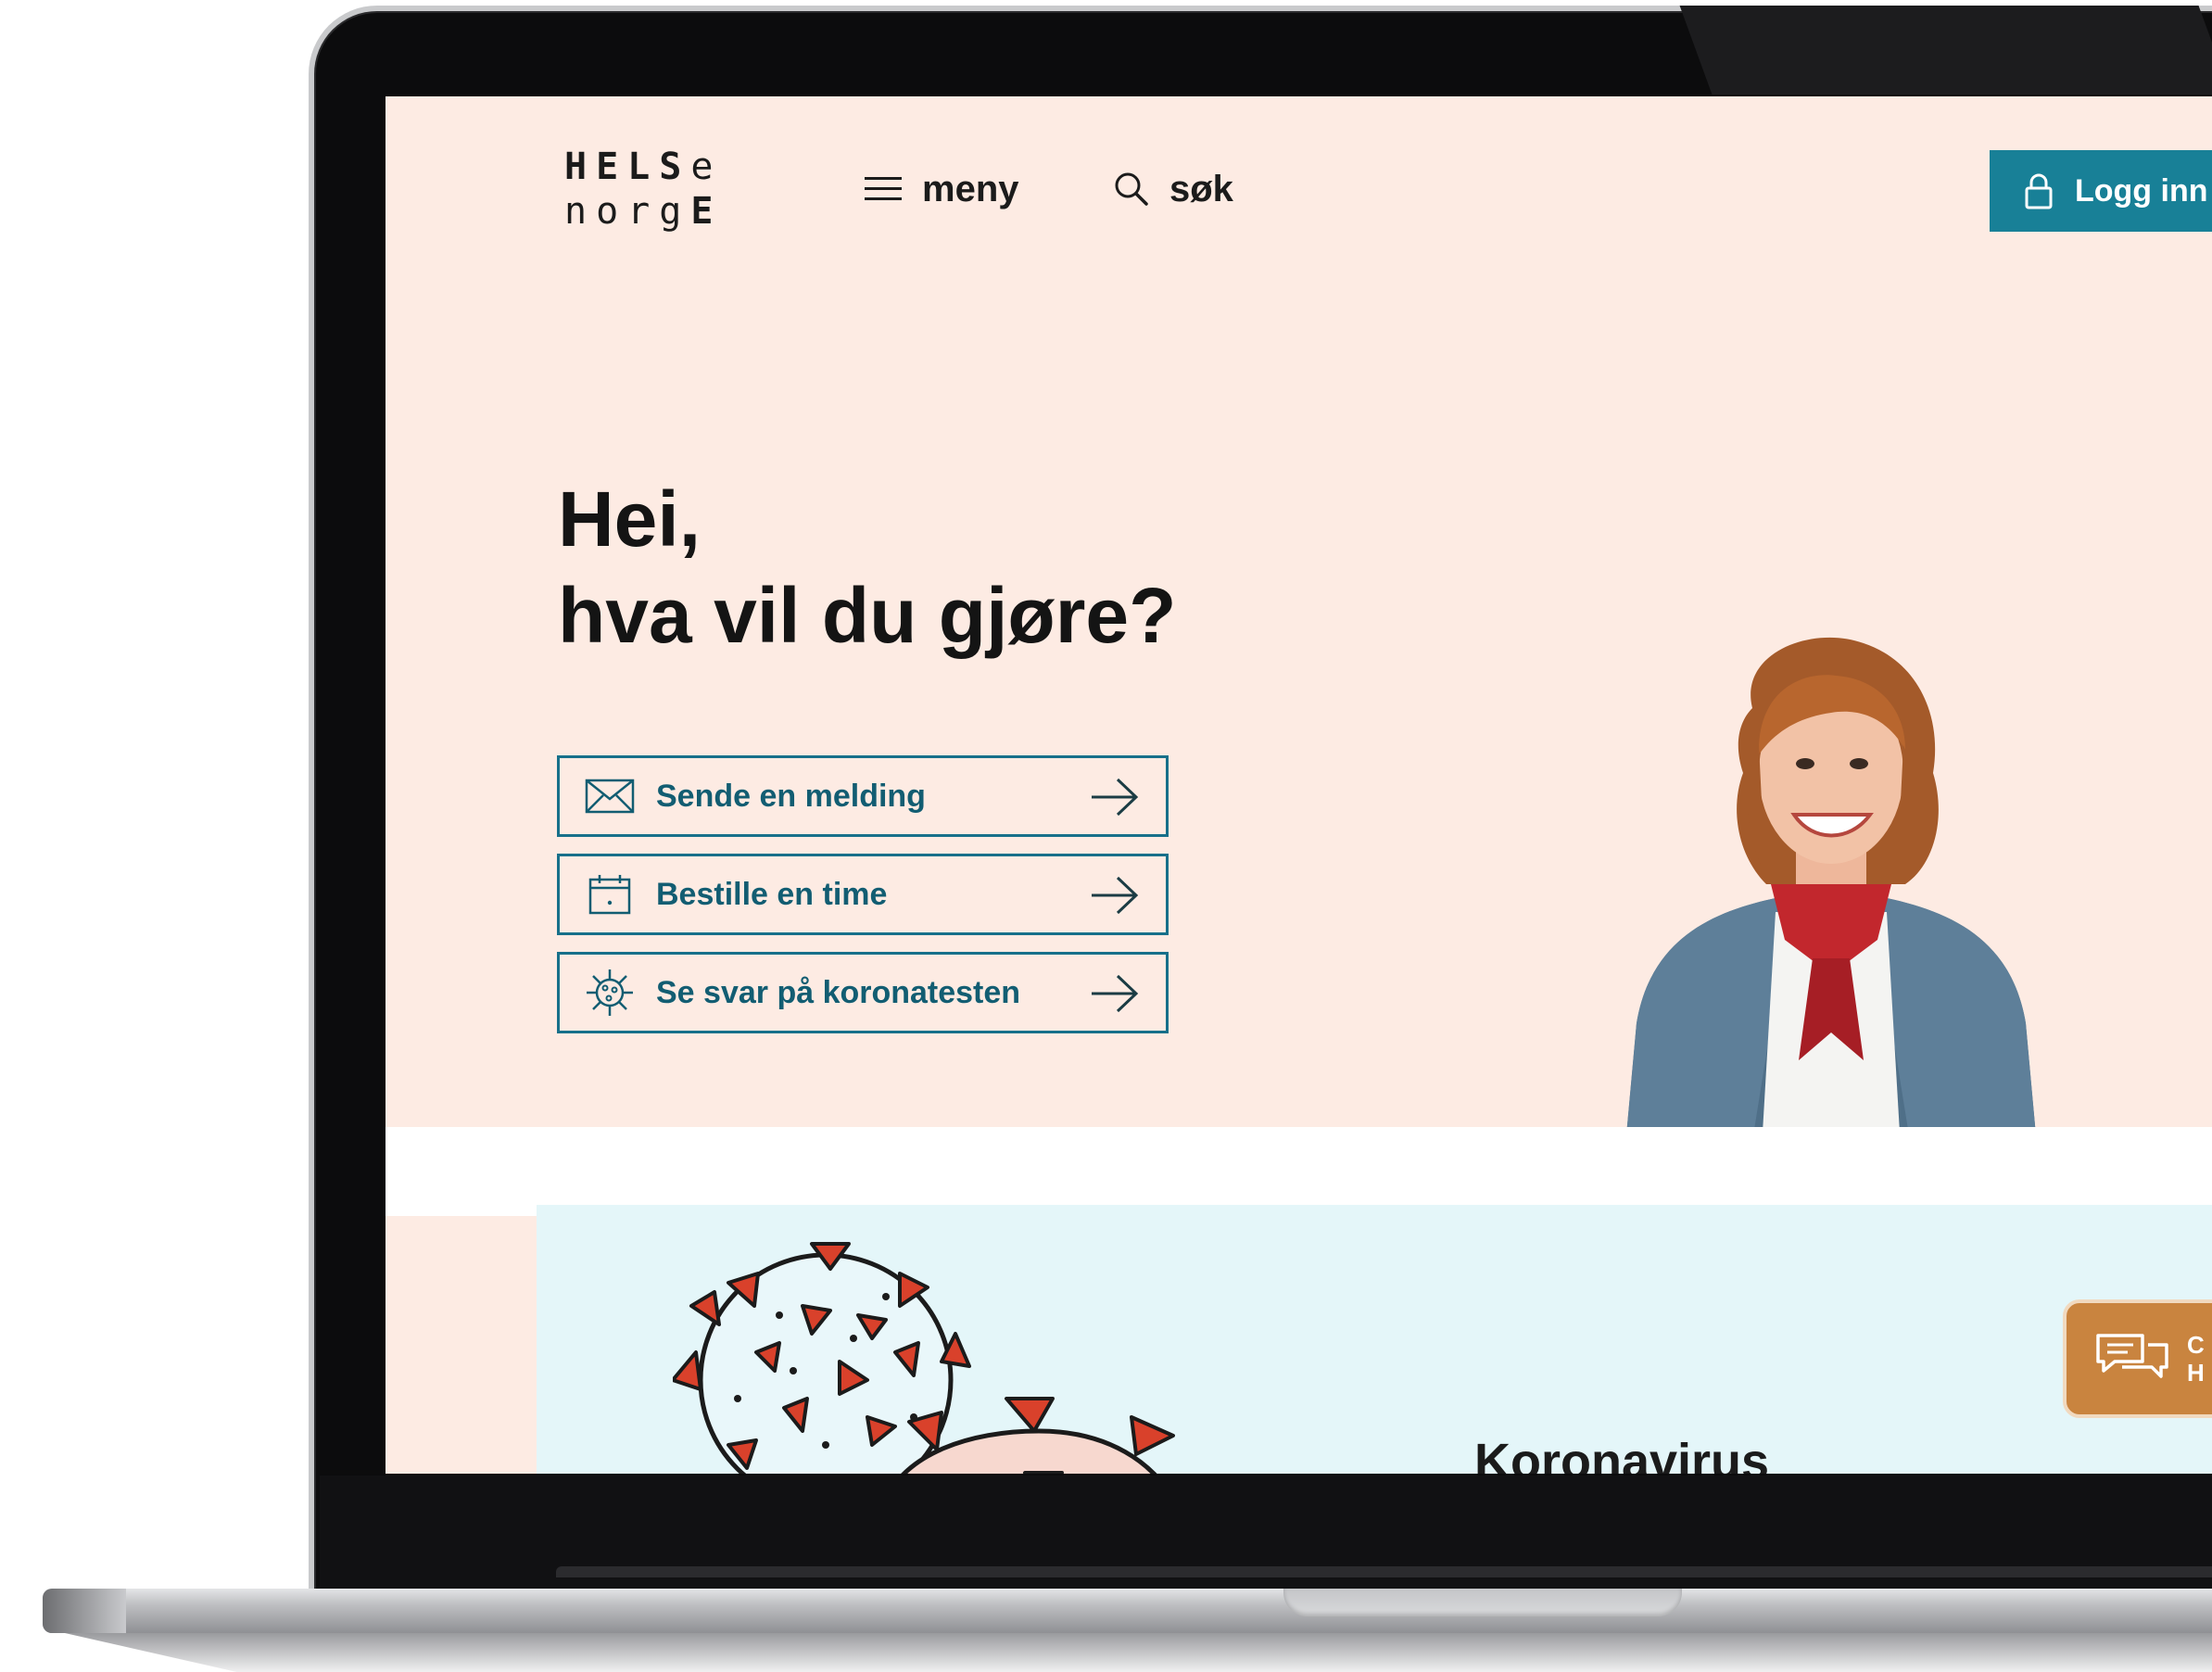  Describe the element at coordinates (610, 993) in the screenshot. I see `virus-icon` at that location.